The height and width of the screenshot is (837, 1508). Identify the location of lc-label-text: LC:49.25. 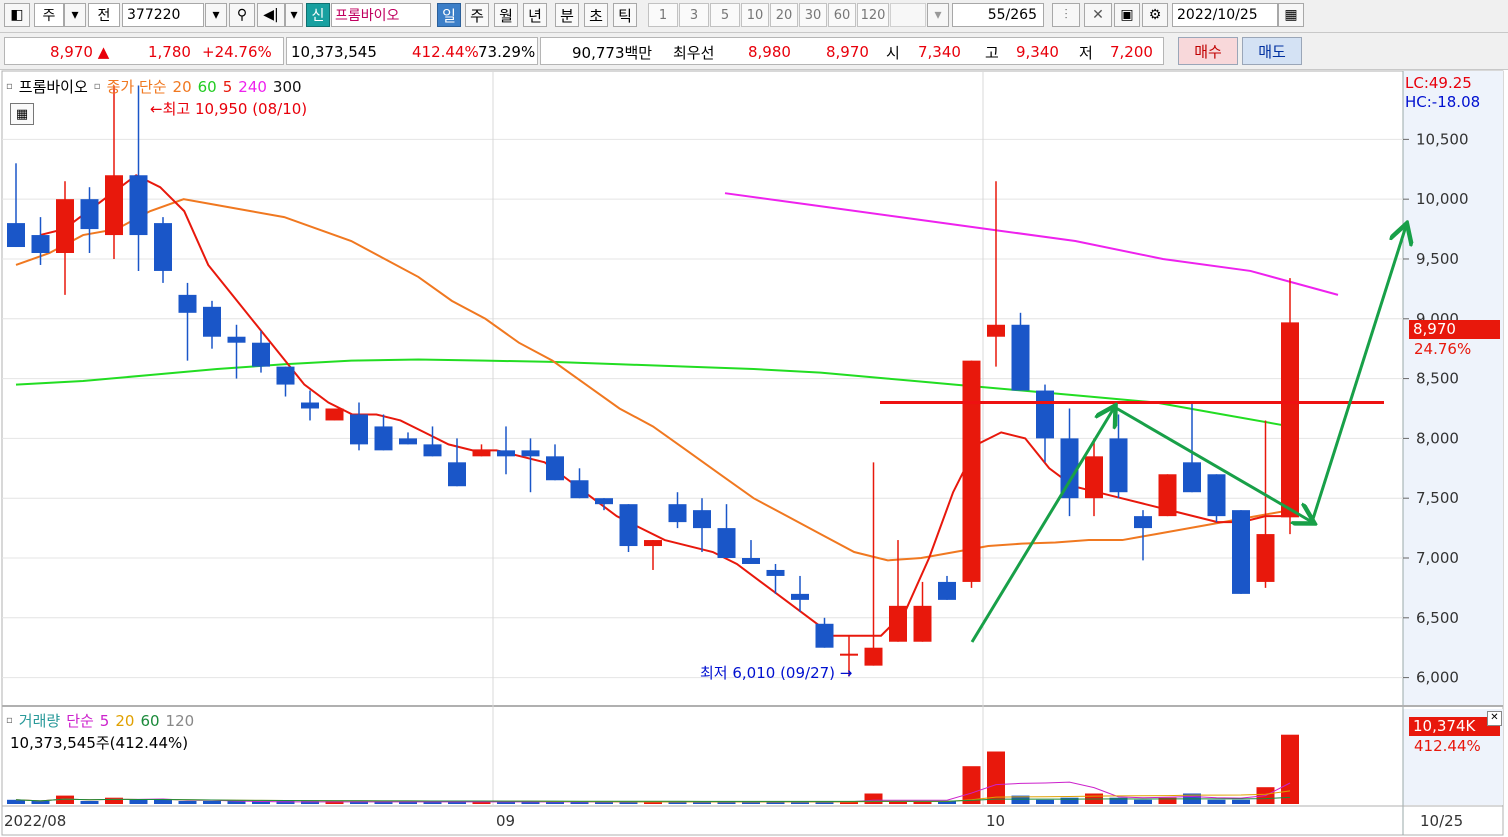
(1438, 83).